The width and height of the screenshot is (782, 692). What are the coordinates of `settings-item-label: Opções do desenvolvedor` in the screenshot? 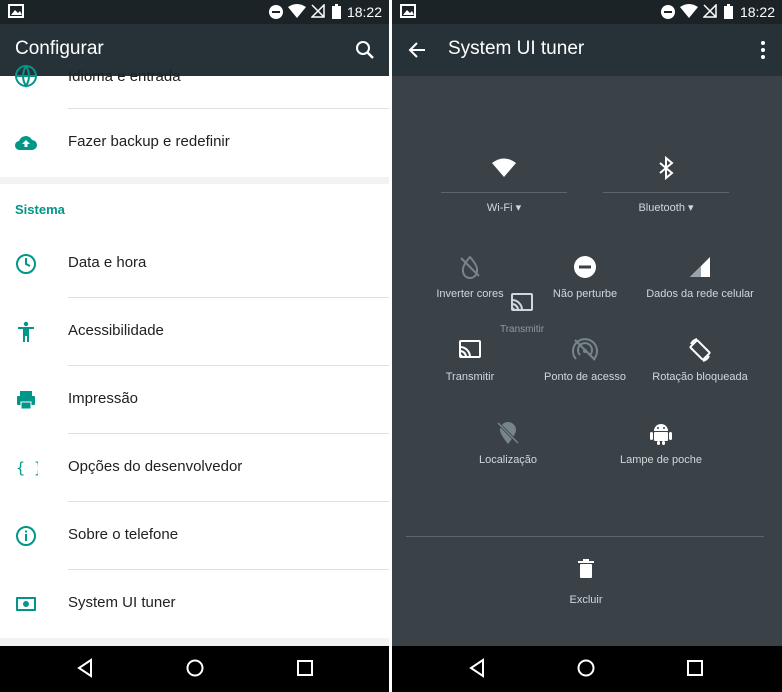 It's located at (155, 466).